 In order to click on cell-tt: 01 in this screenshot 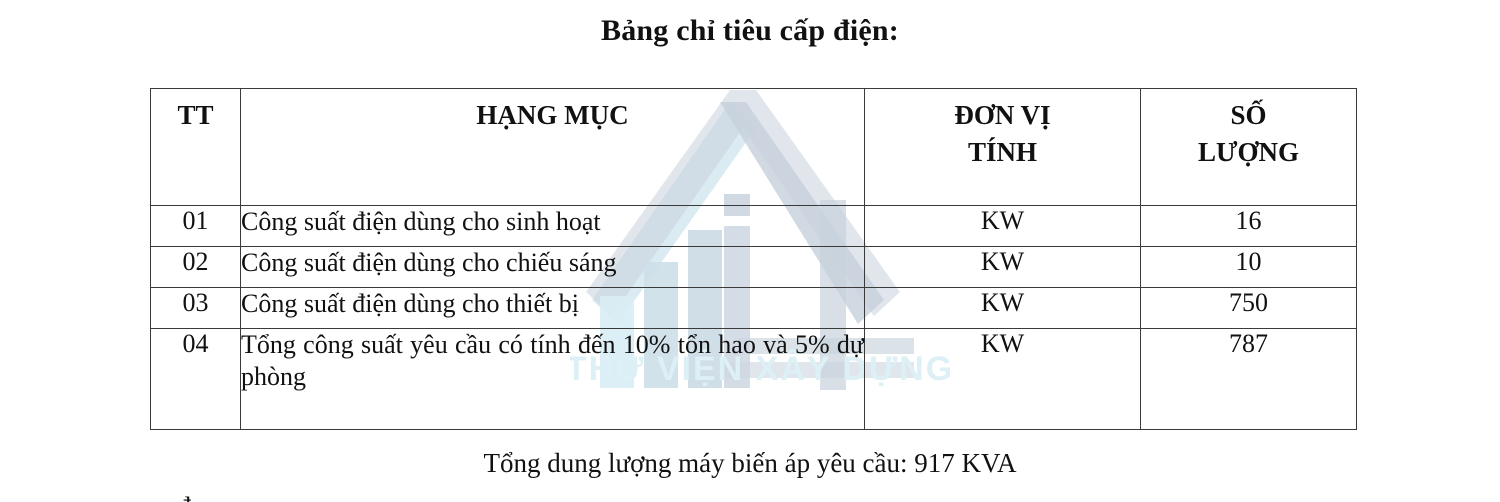, I will do `click(195, 226)`.